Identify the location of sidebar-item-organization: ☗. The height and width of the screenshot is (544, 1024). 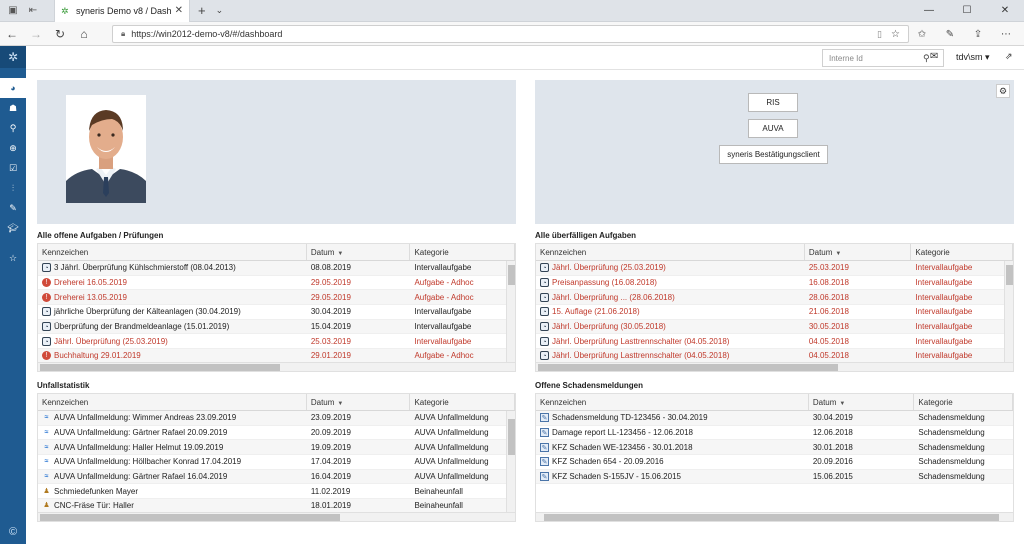
(13, 108).